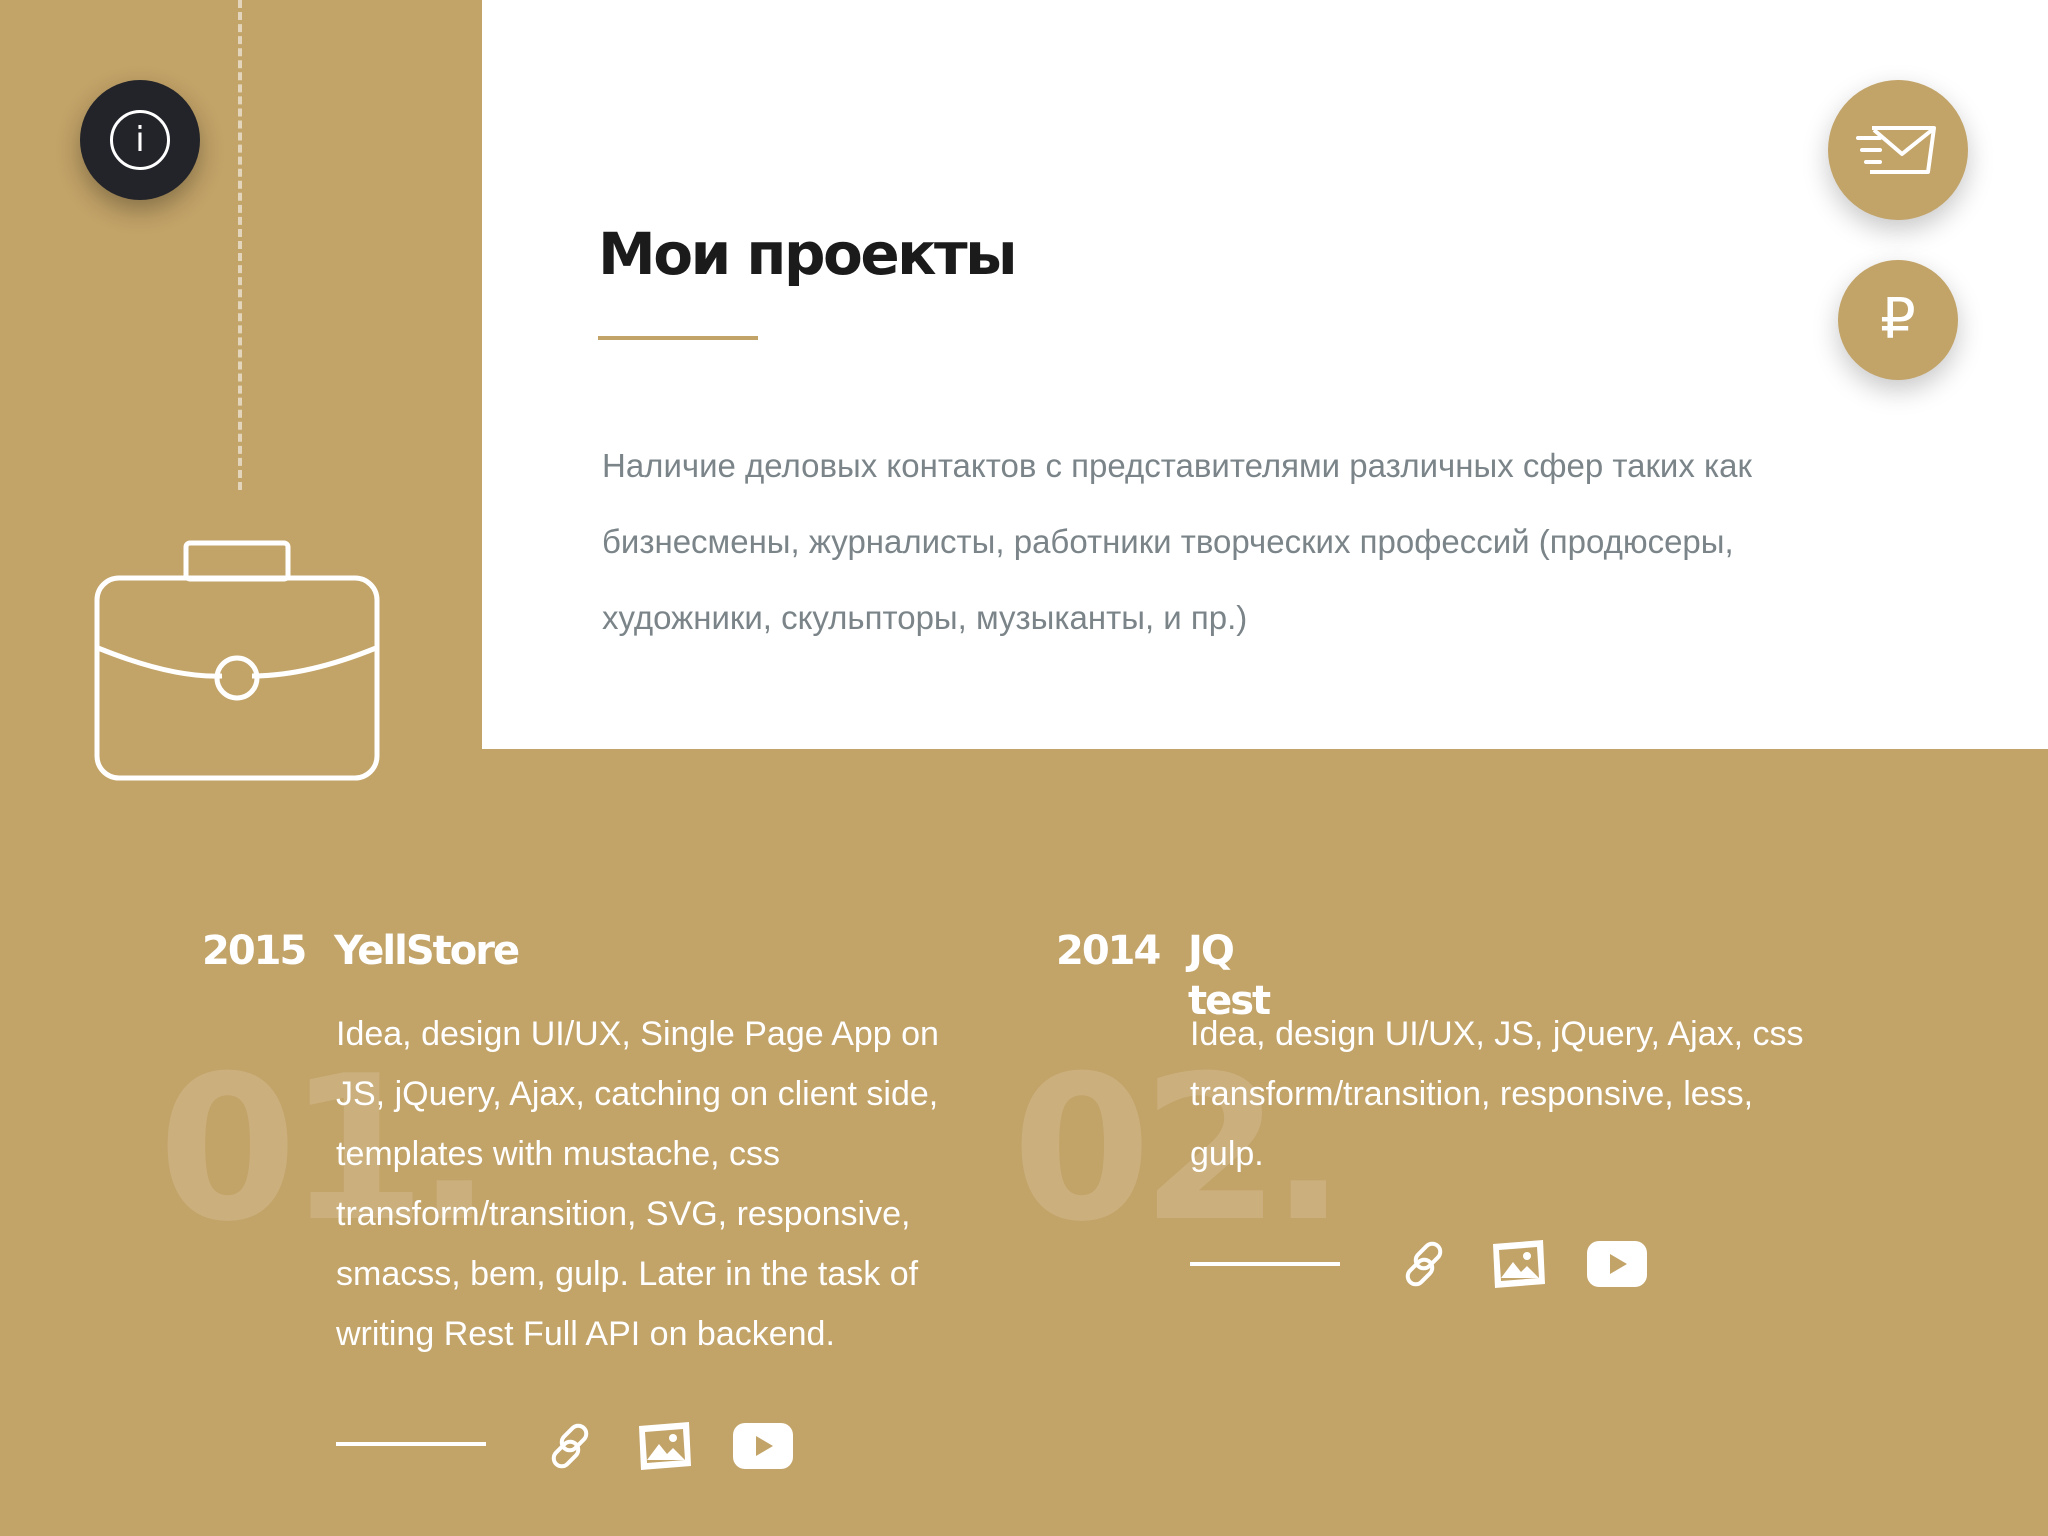 The height and width of the screenshot is (1536, 2048). I want to click on project-year: 2014, so click(1108, 951).